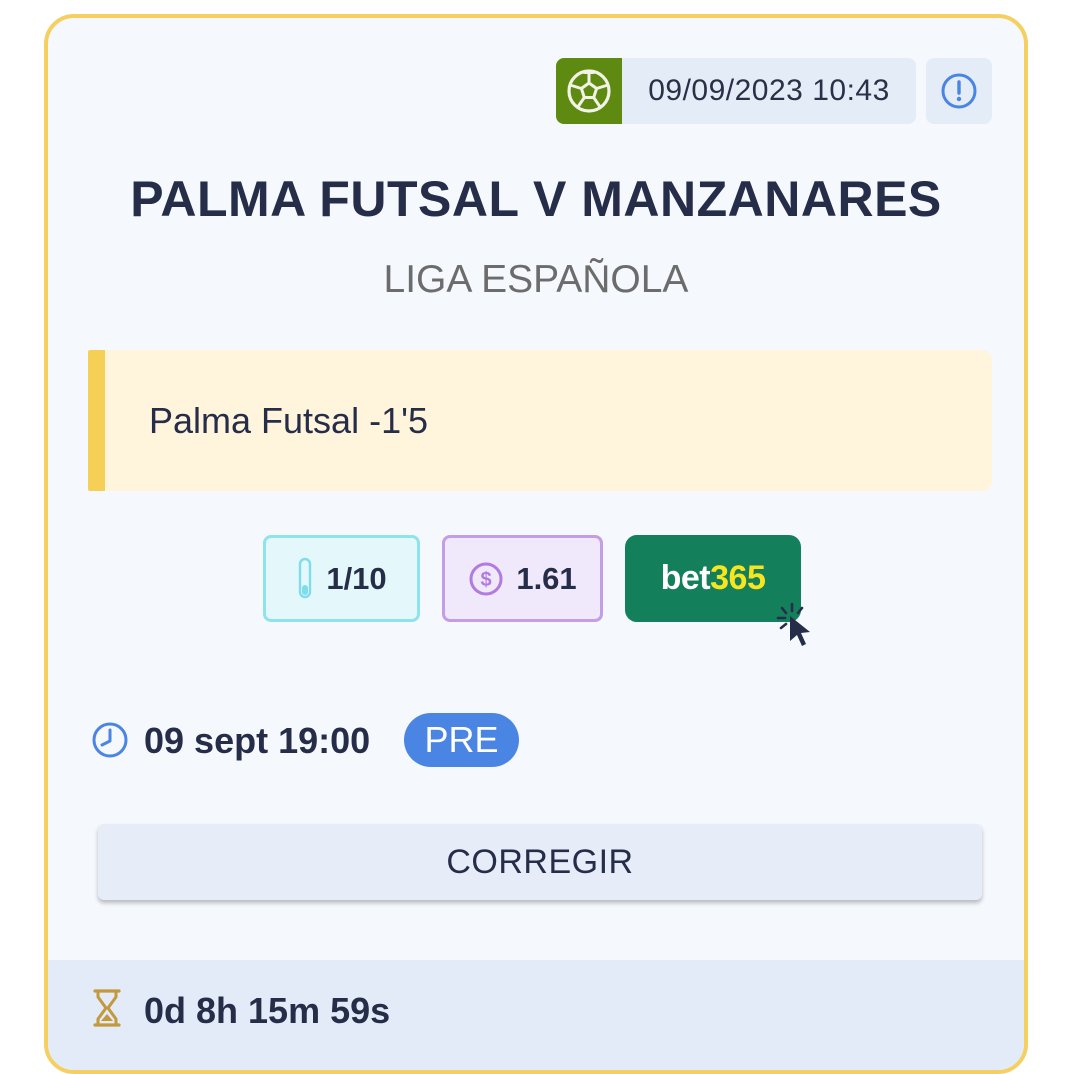  I want to click on league-name: LIGA ESPAÑOLA, so click(536, 279).